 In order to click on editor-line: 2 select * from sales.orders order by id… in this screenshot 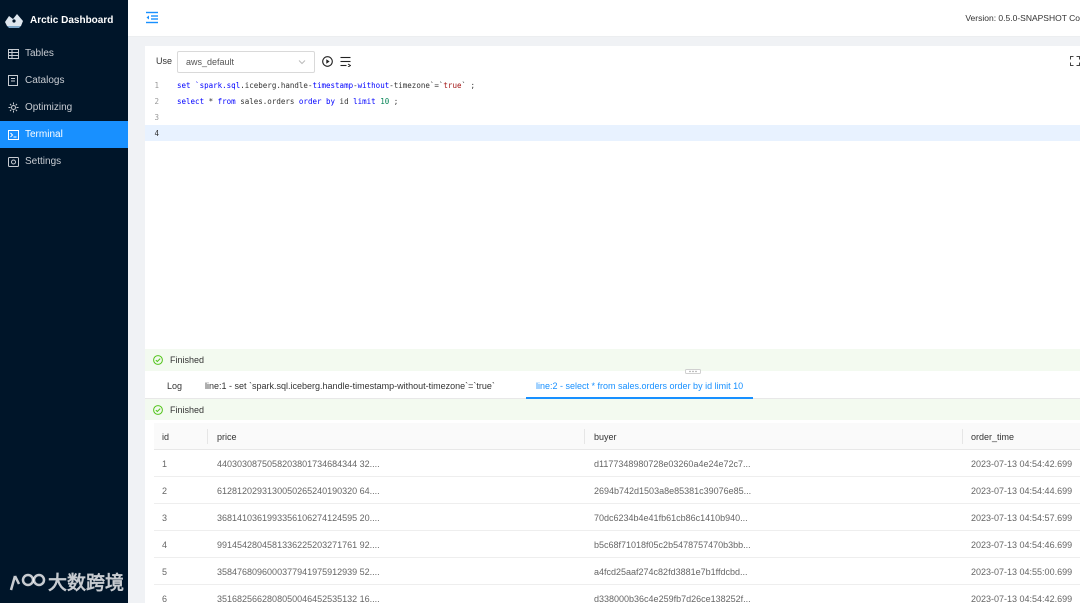, I will do `click(612, 101)`.